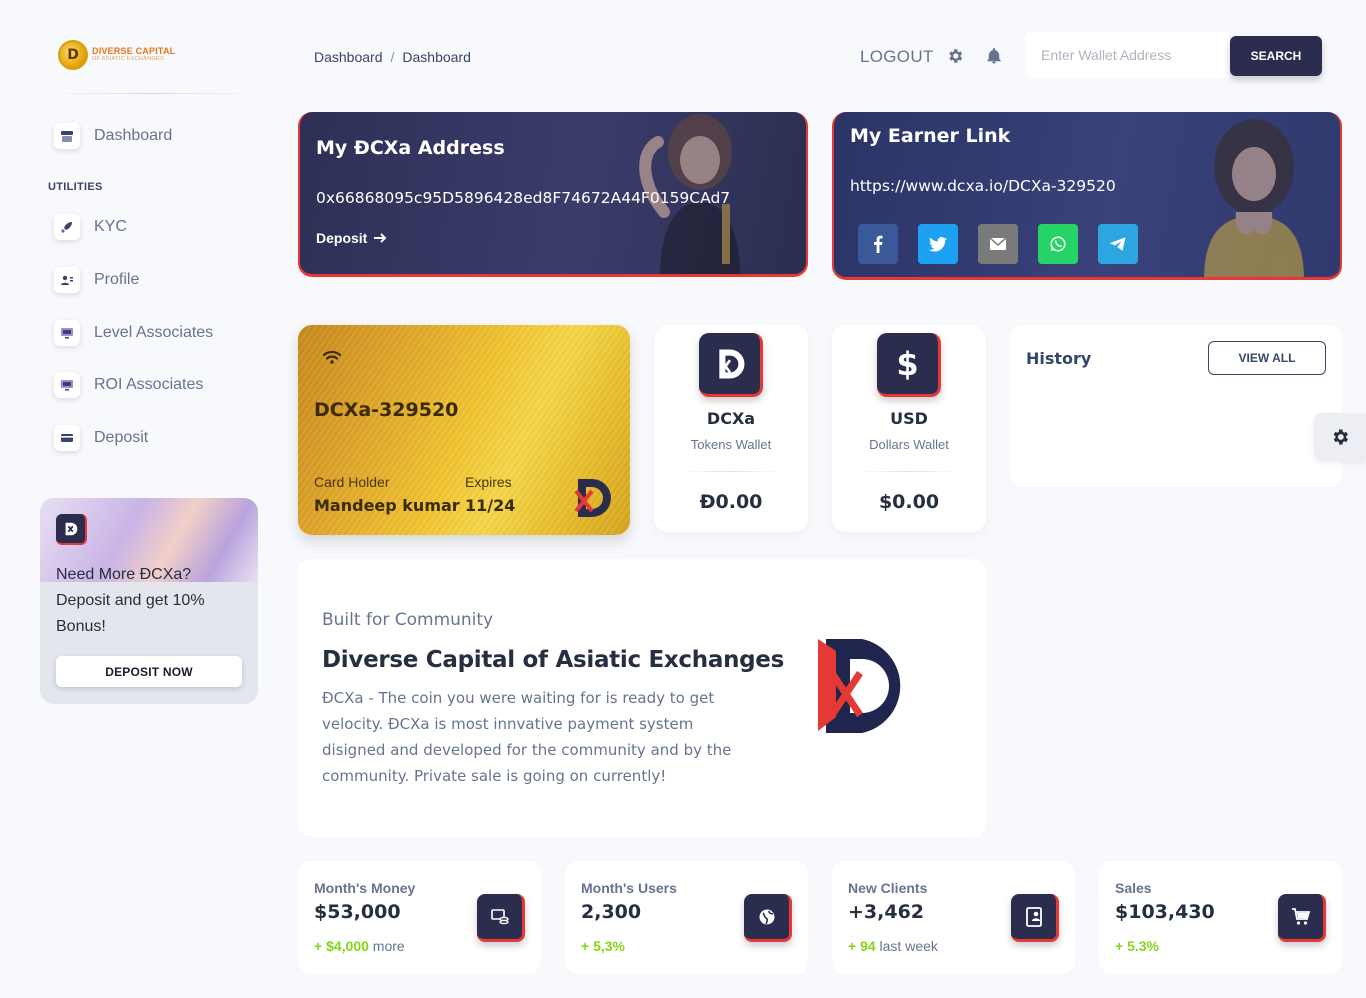 This screenshot has height=998, width=1366. I want to click on sidebar-item-label: KYC, so click(110, 226).